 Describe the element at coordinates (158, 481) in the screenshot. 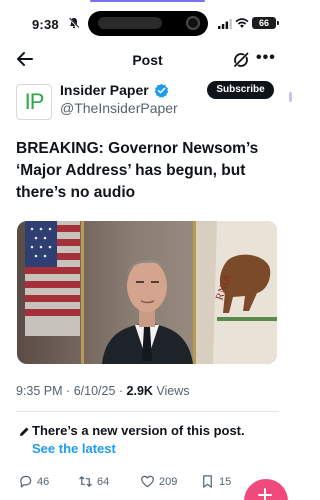

I see `like-button: 209` at that location.